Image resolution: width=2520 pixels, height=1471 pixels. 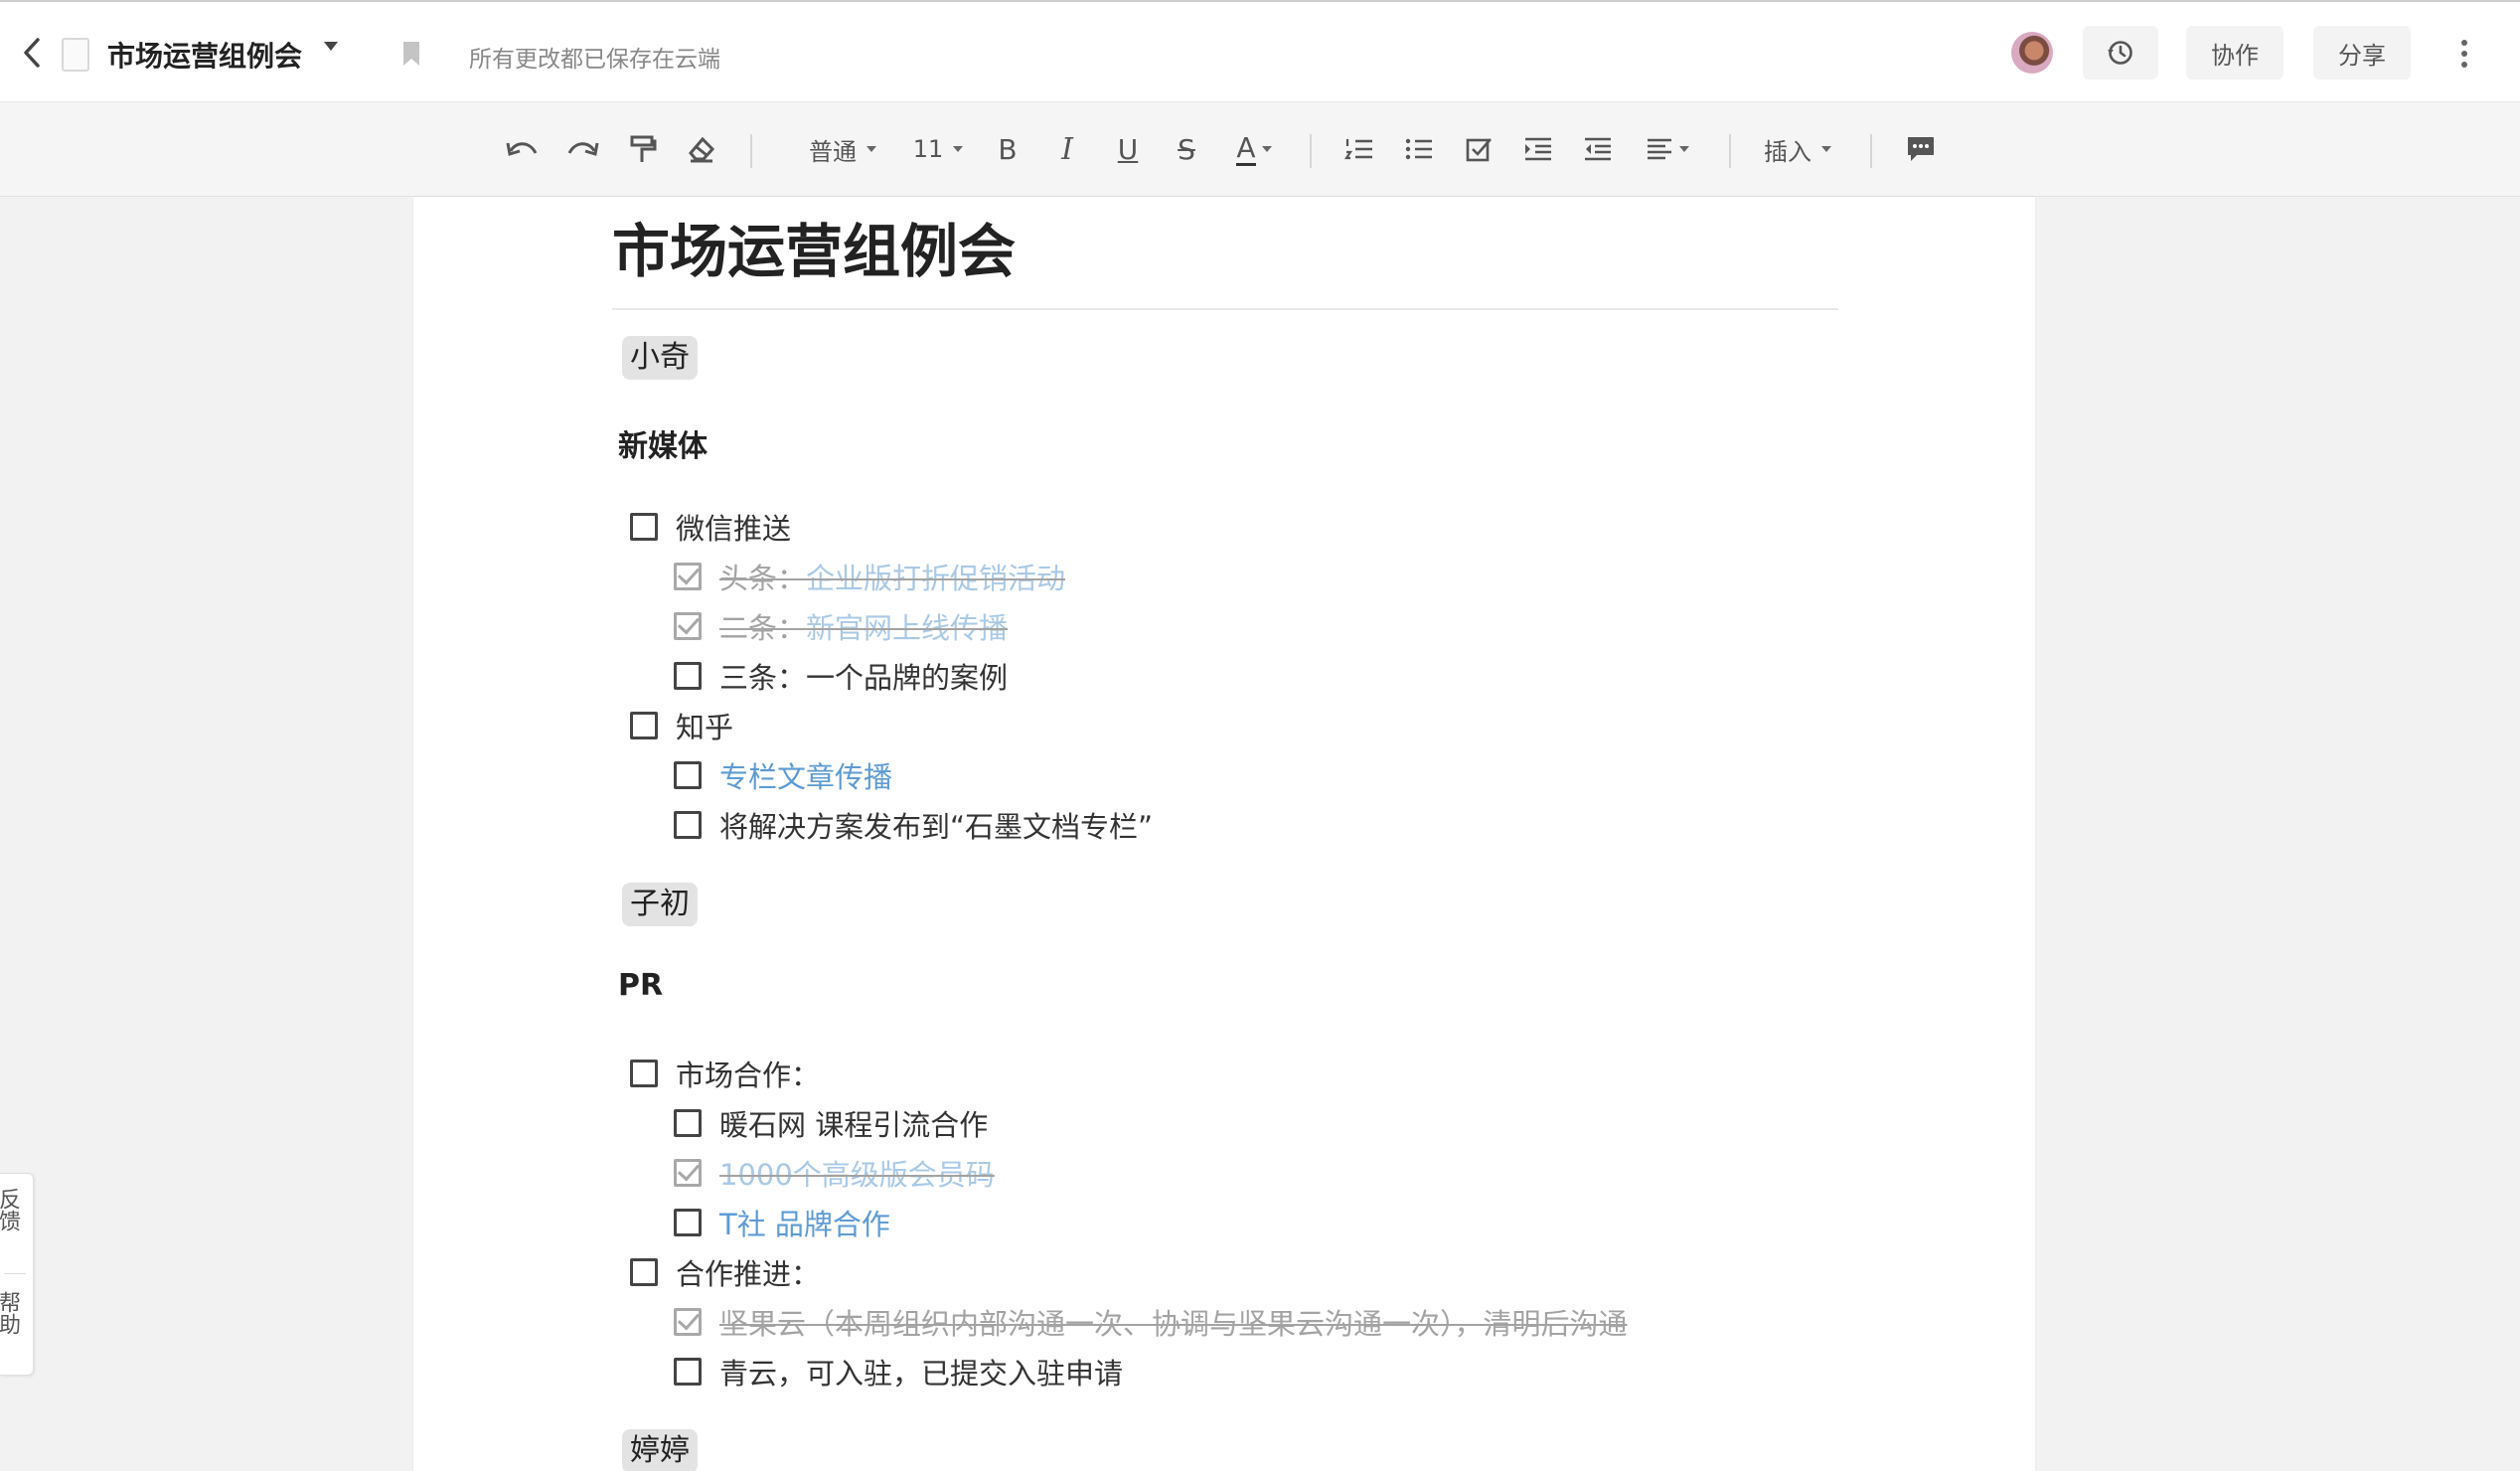 What do you see at coordinates (663, 446) in the screenshot?
I see `section-heading: 新媒体` at bounding box center [663, 446].